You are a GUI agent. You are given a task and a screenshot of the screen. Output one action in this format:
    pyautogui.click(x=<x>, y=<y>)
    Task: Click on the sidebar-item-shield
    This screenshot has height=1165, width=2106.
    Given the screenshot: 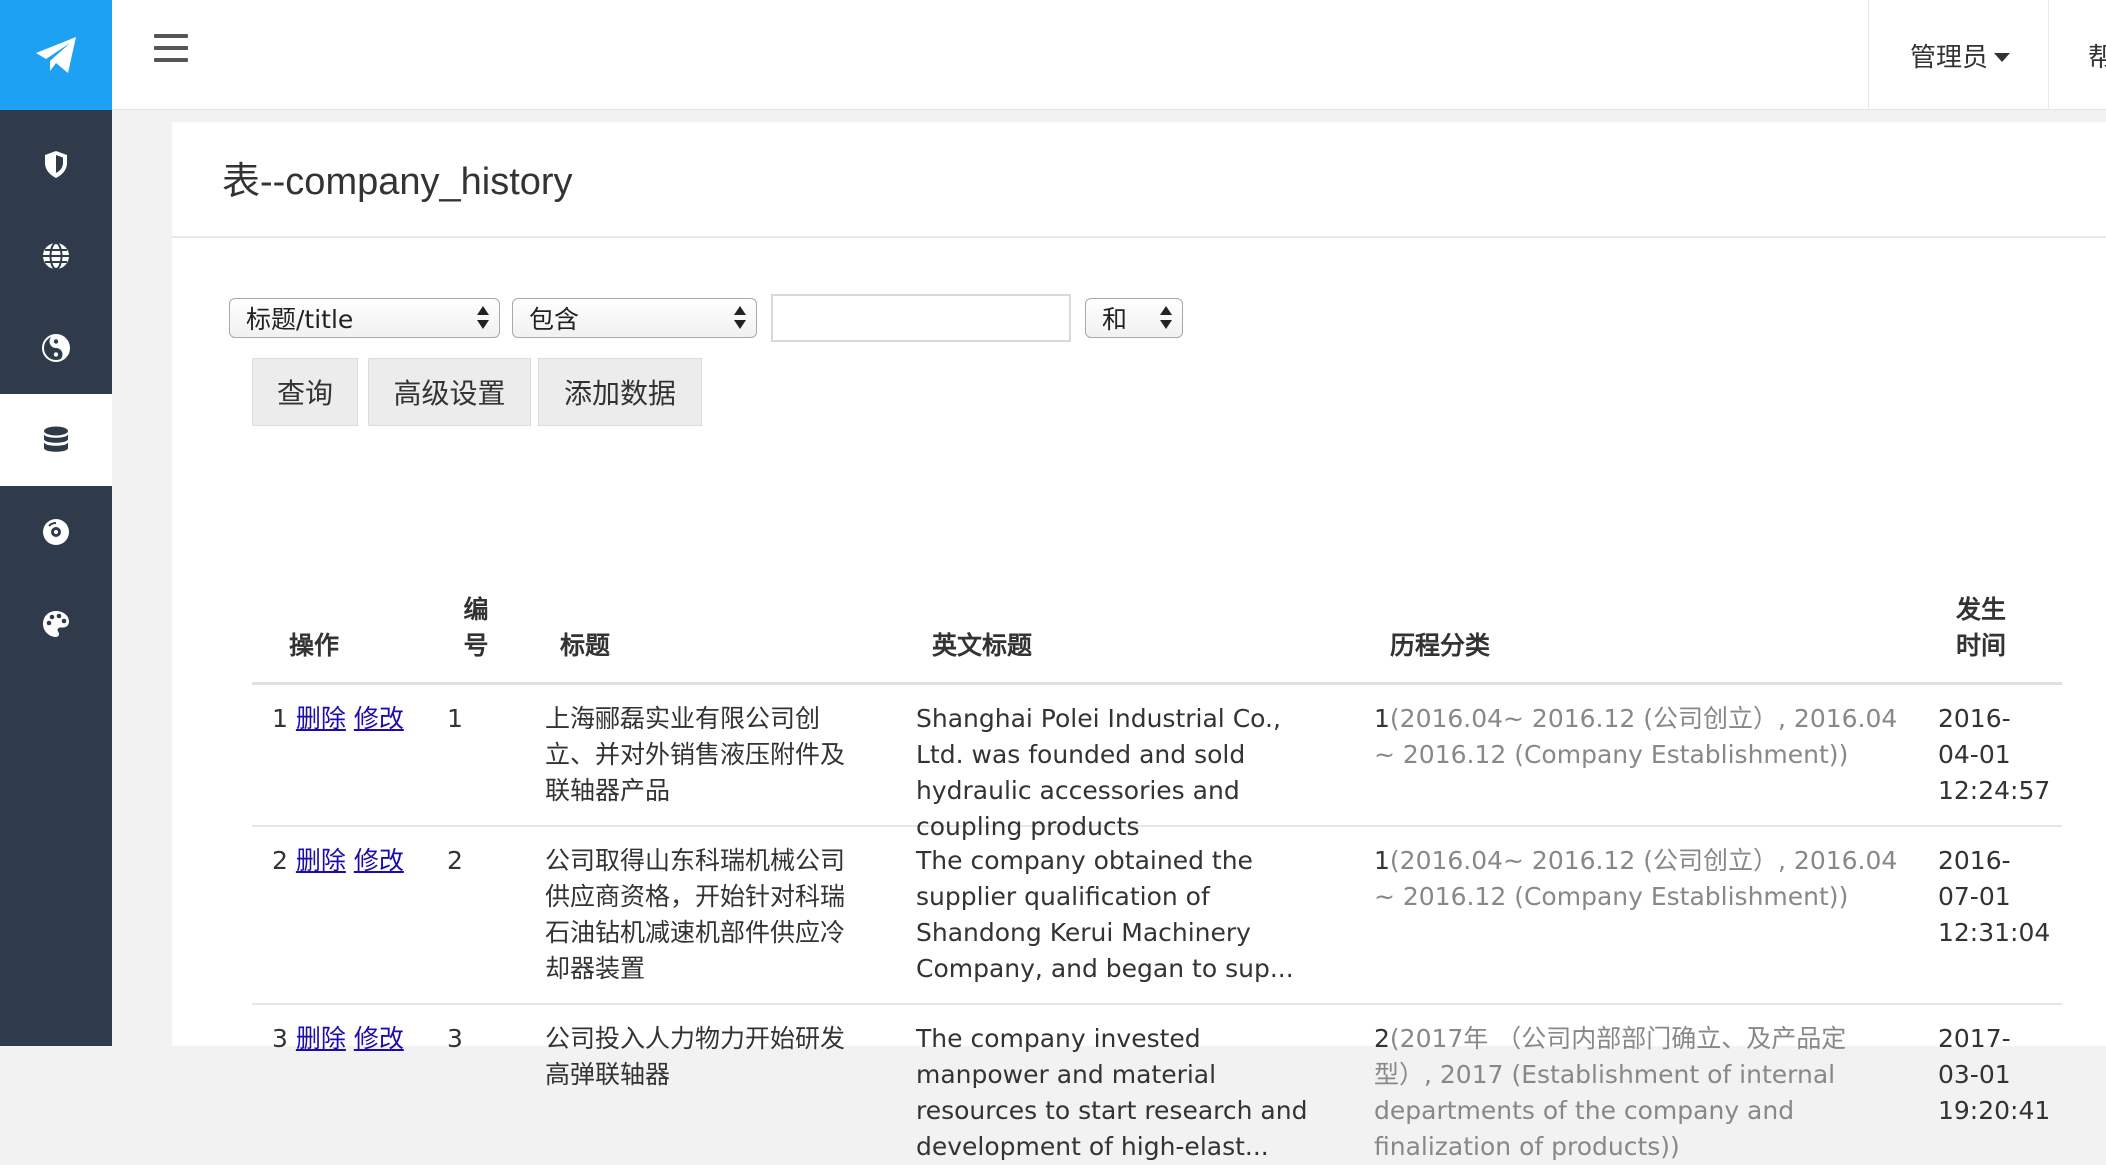 What is the action you would take?
    pyautogui.click(x=56, y=164)
    